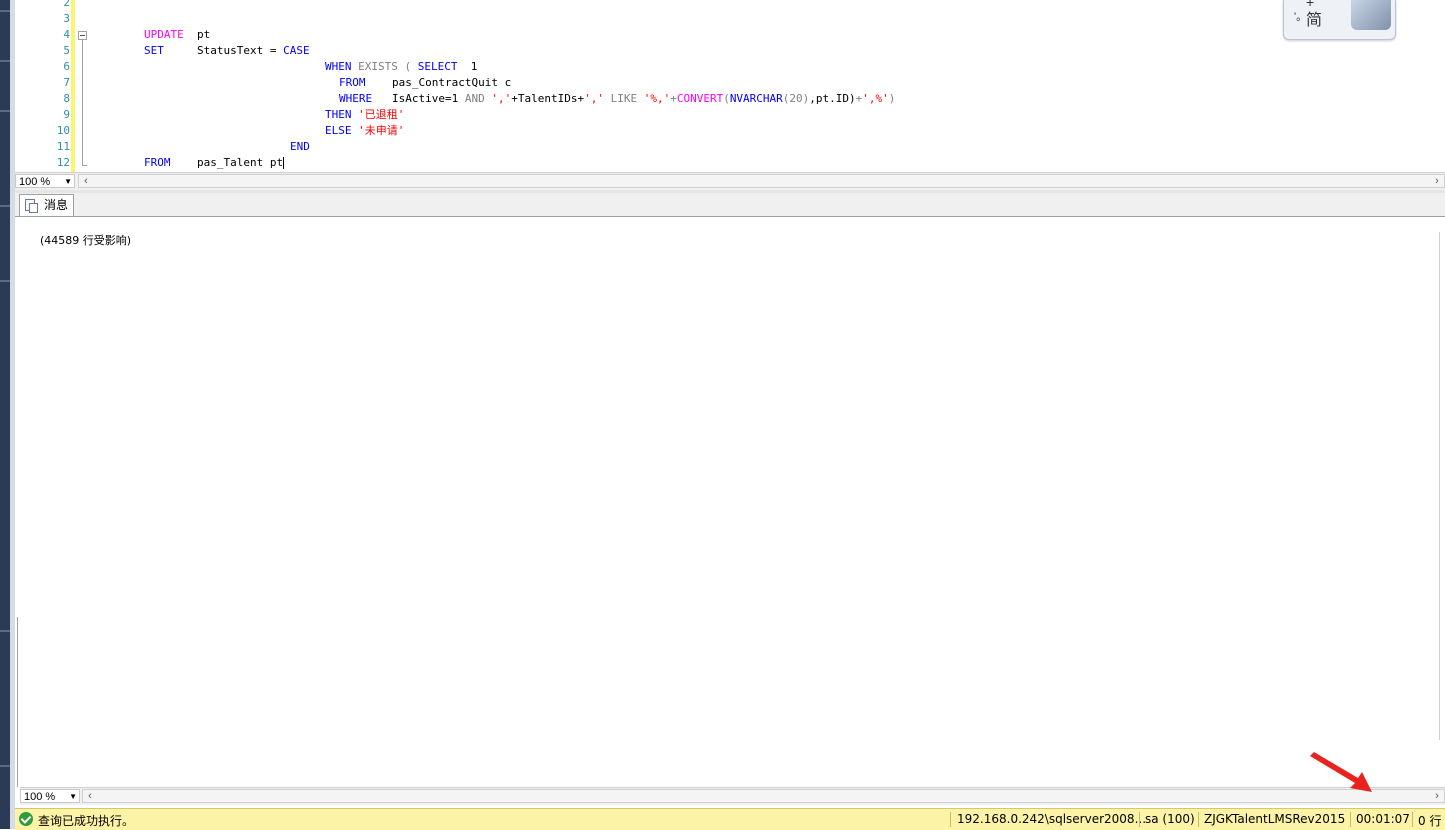 The image size is (1445, 830). What do you see at coordinates (1371, 15) in the screenshot?
I see `ime-skin-icon` at bounding box center [1371, 15].